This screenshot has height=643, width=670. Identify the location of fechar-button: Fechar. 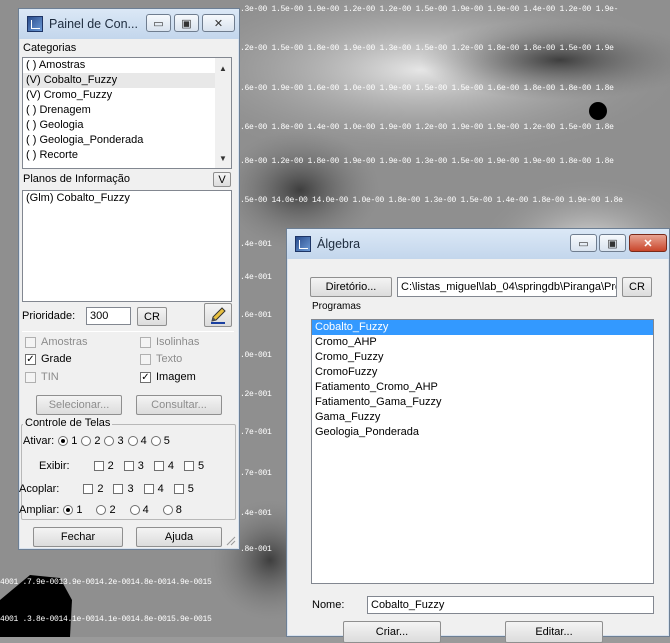
(78, 537).